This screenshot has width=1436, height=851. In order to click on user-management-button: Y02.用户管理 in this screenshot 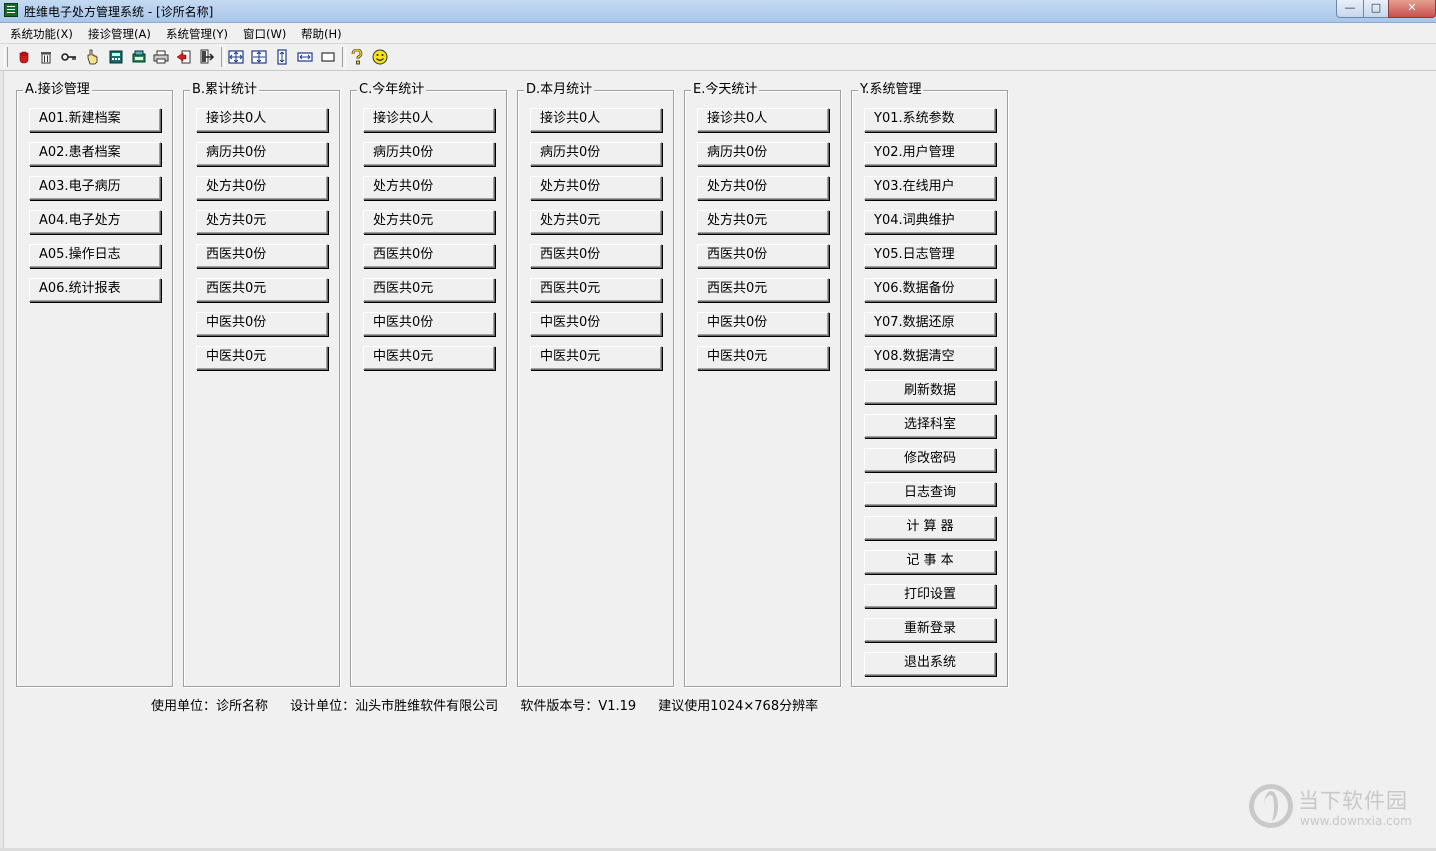, I will do `click(930, 154)`.